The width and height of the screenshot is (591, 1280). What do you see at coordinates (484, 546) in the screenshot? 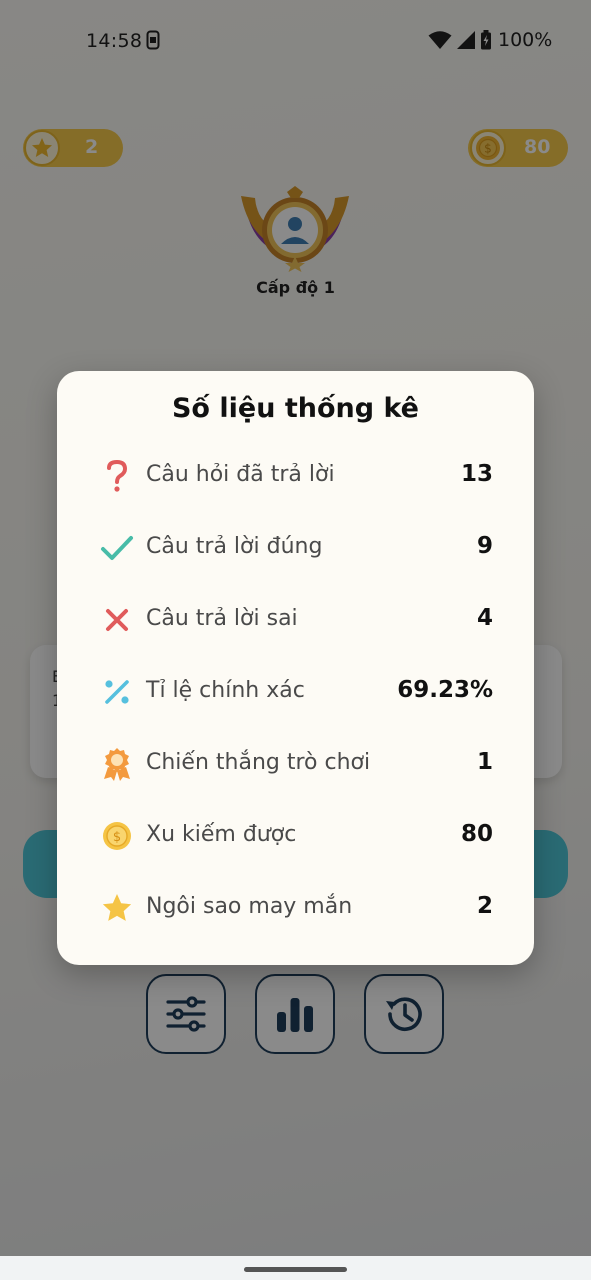
I see `stat-value: 9` at bounding box center [484, 546].